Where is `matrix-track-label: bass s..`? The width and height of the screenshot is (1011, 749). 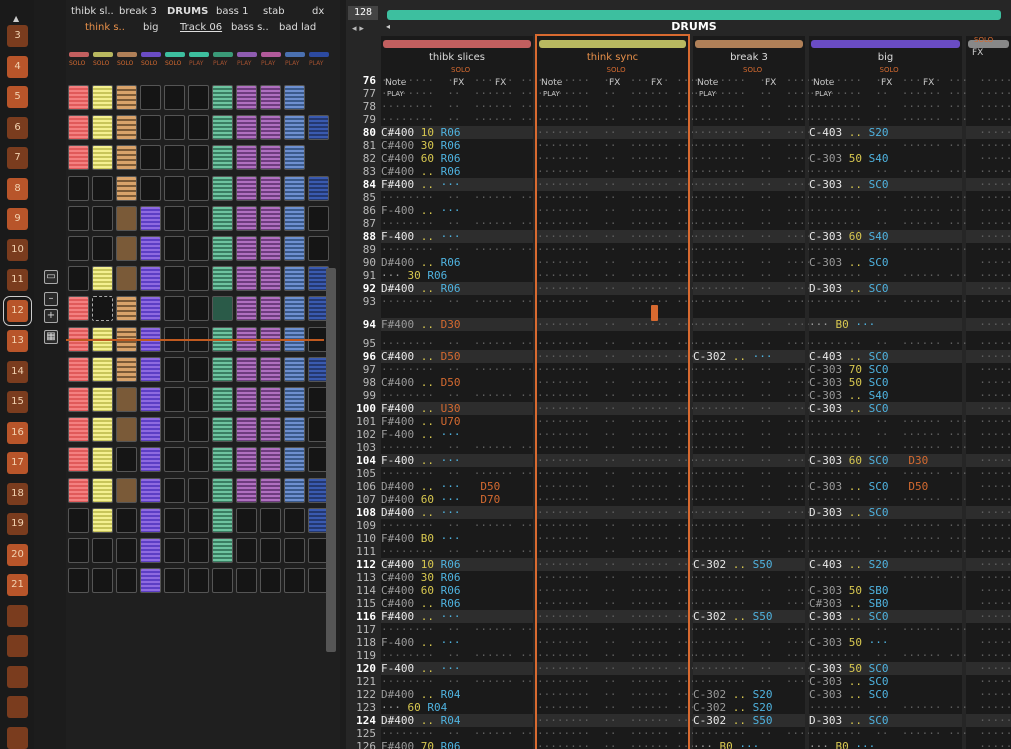 matrix-track-label: bass s.. is located at coordinates (250, 27).